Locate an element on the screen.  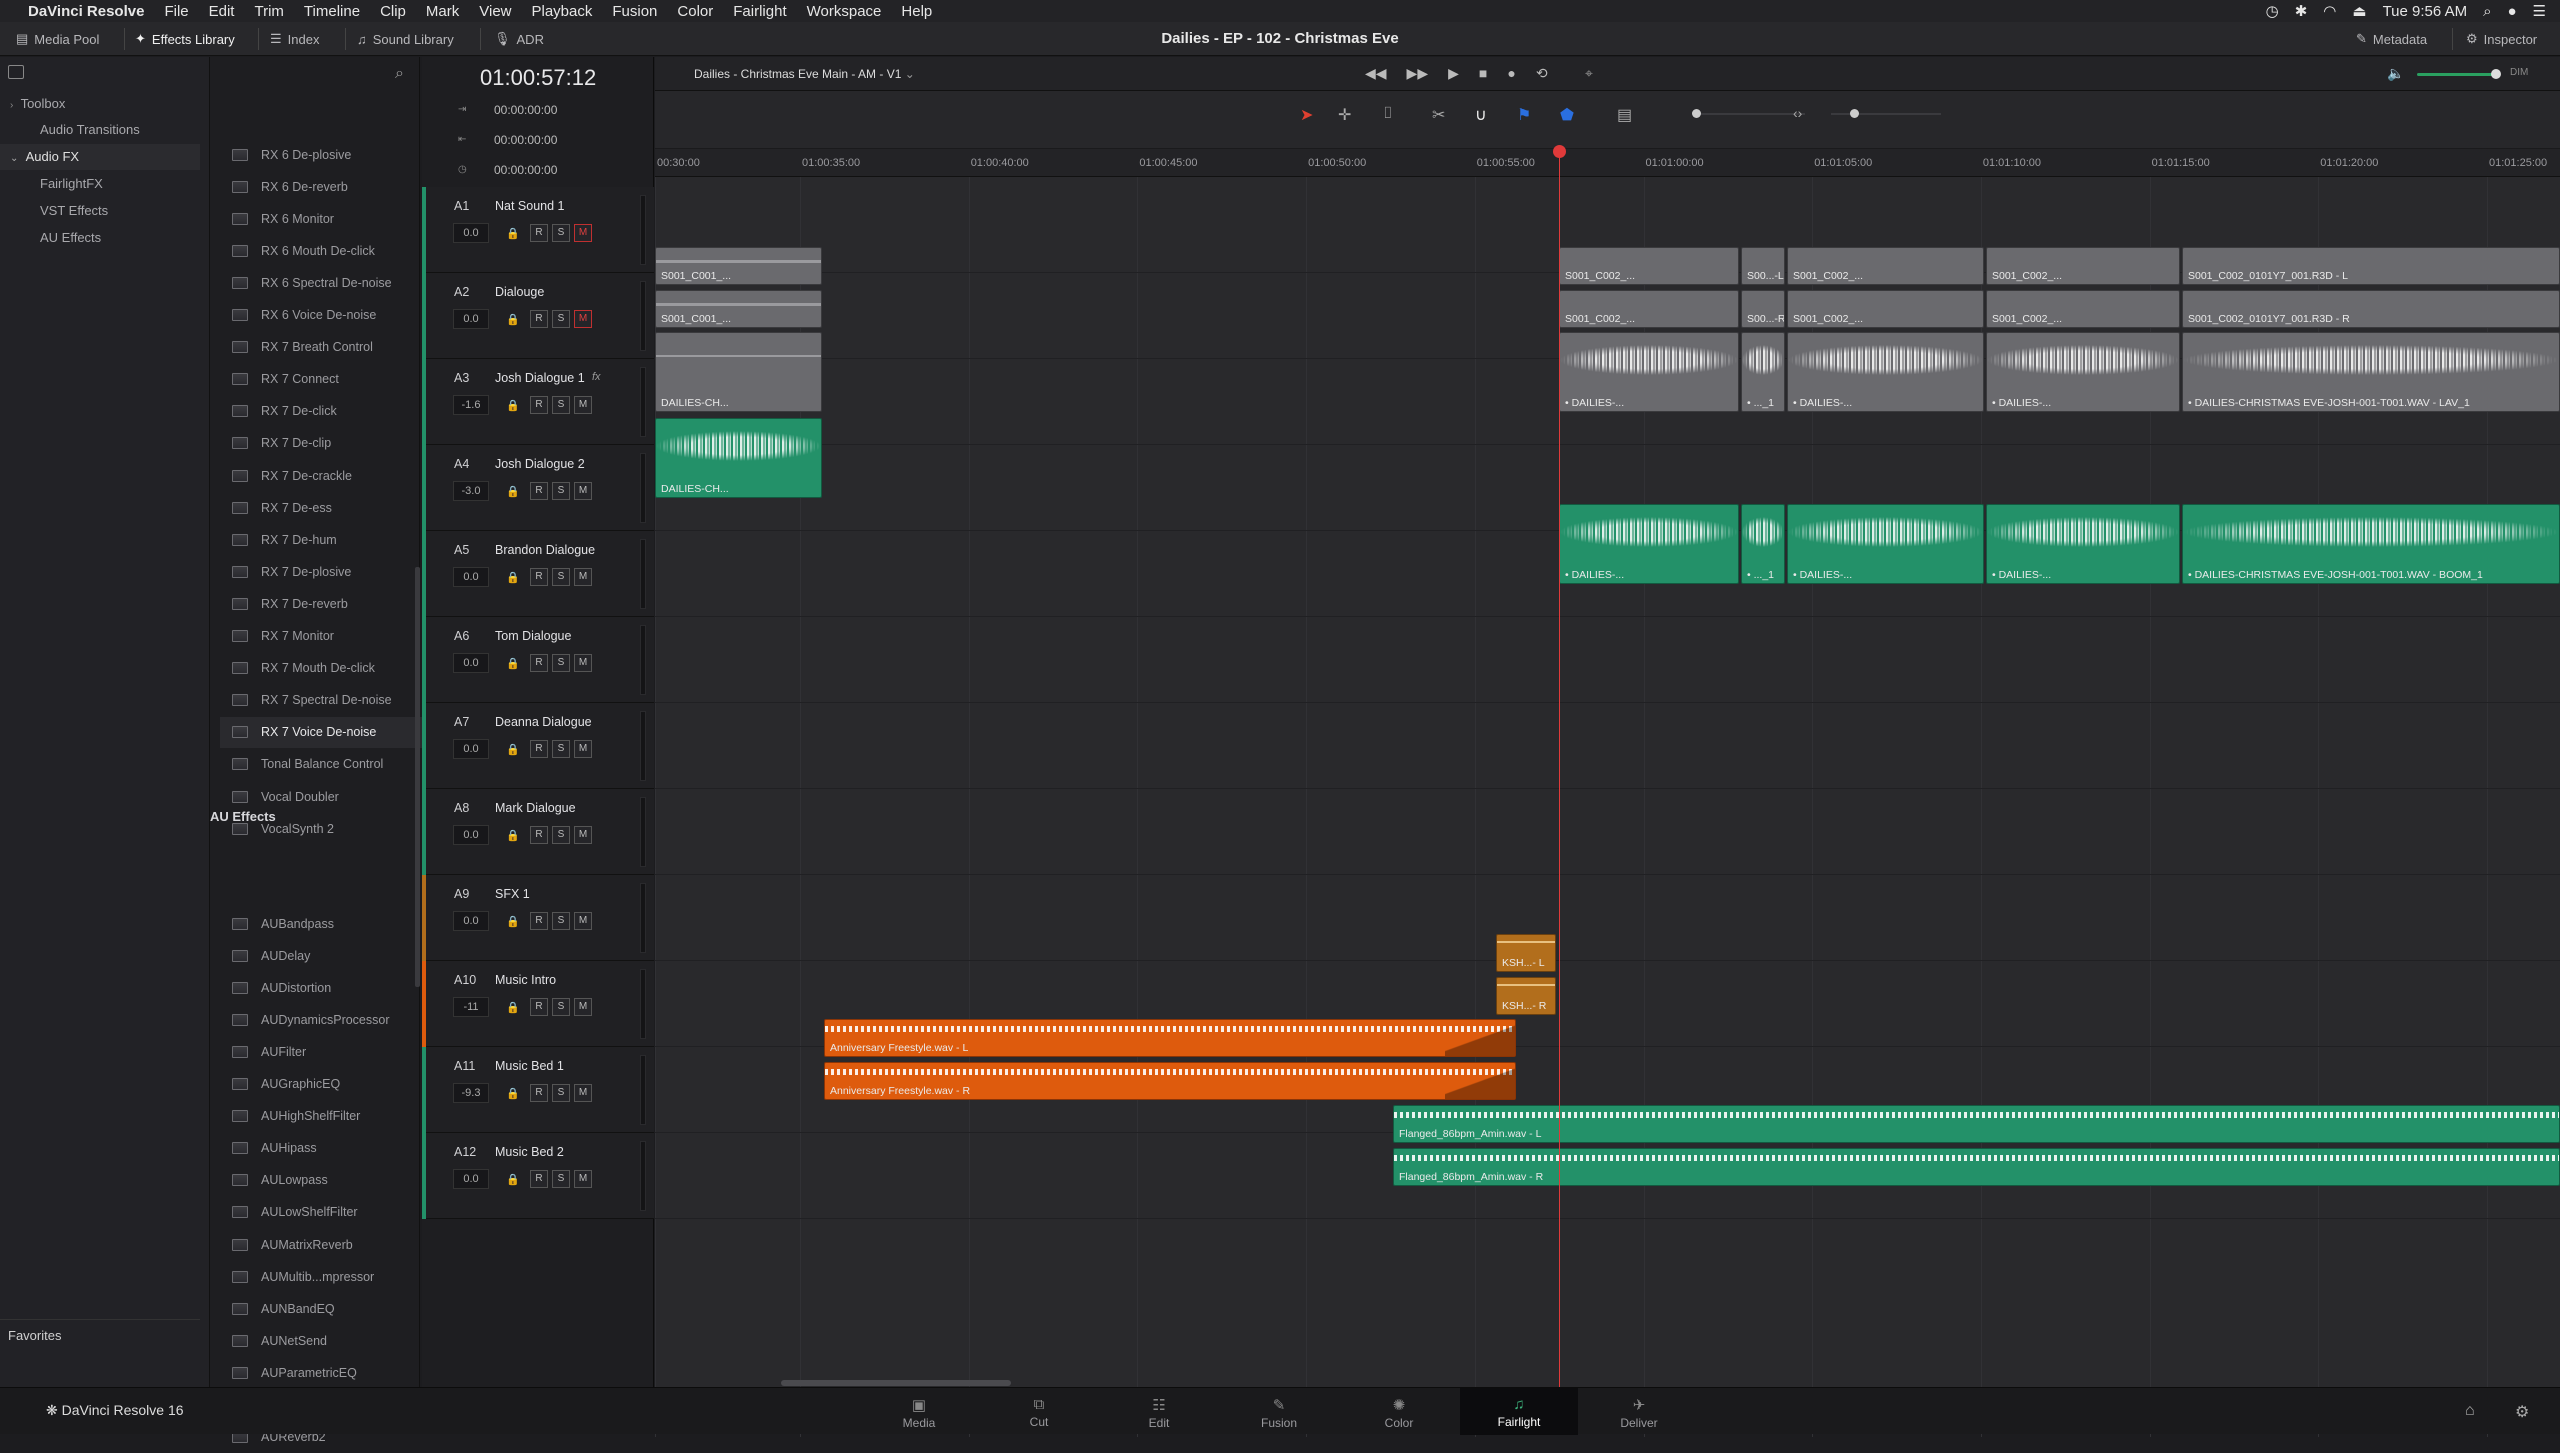
track-header: A11 Music Bed 1 -9.3 🔒 R S M is located at coordinates (538, 1090).